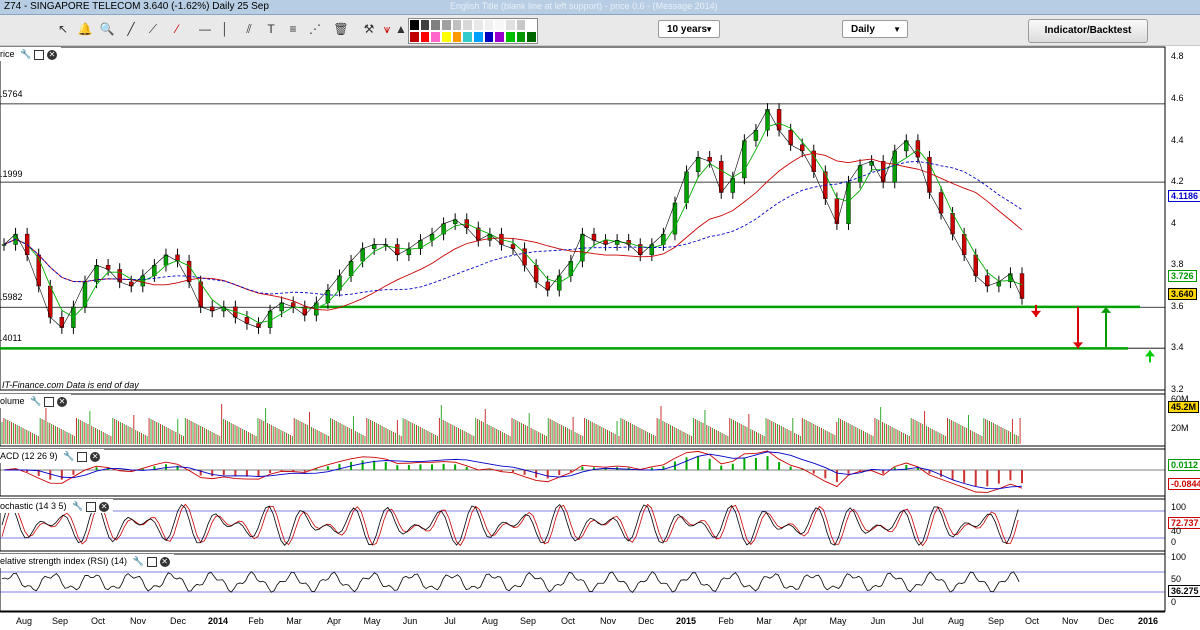  What do you see at coordinates (1174, 602) in the screenshot?
I see `rsi-axis-label: 0` at bounding box center [1174, 602].